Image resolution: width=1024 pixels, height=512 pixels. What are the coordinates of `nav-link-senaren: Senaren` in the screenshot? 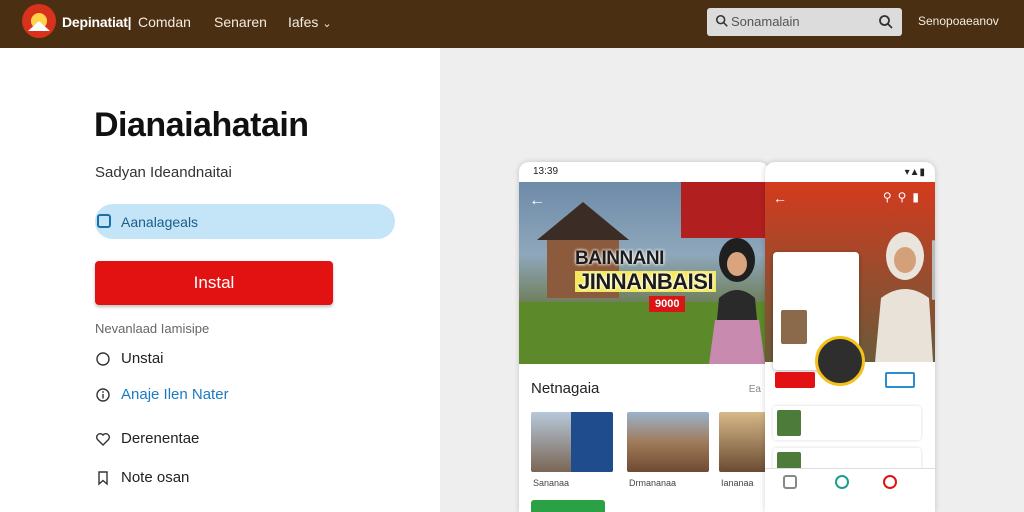 It's located at (240, 22).